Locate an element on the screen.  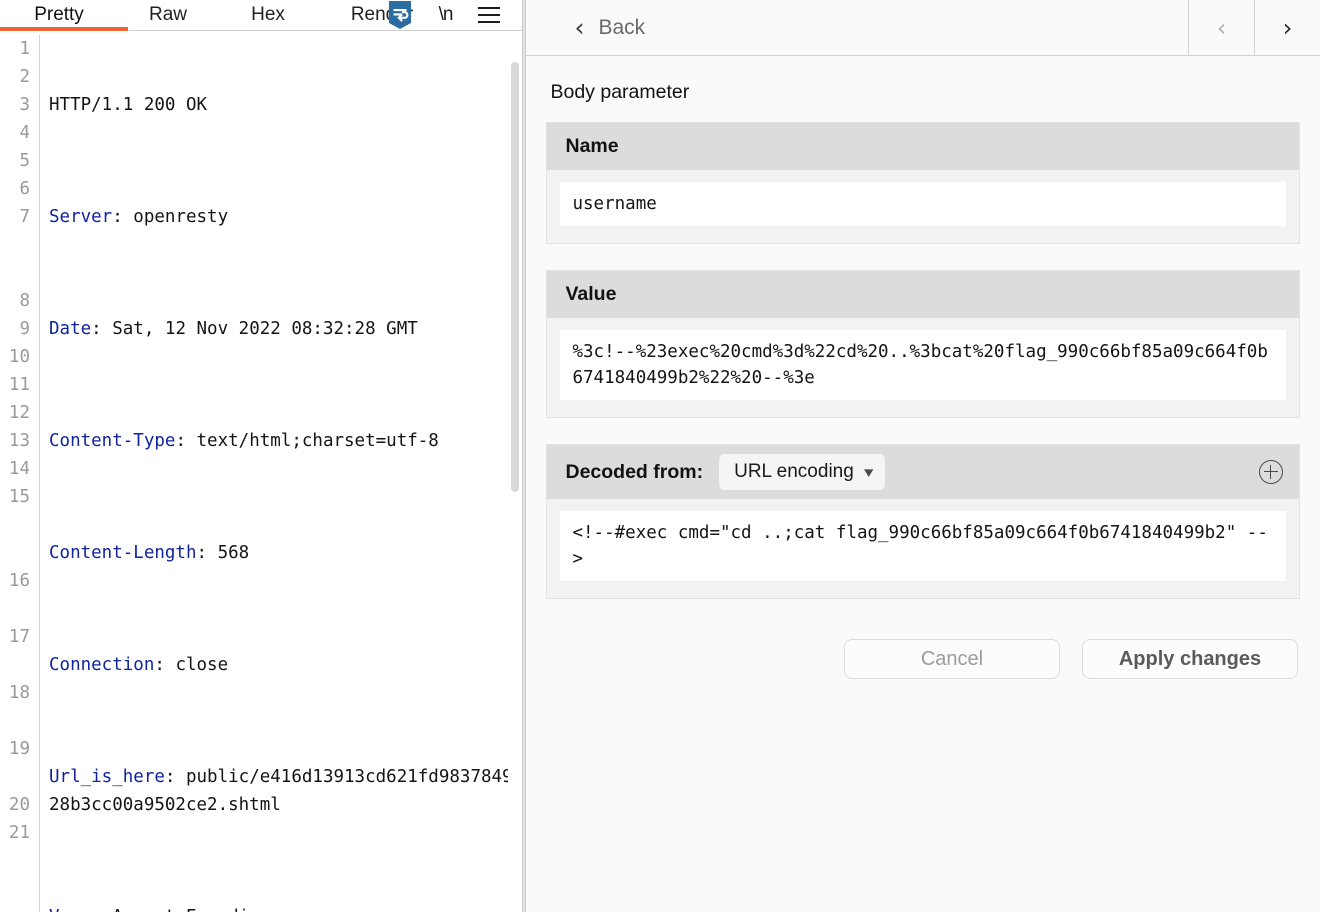
line-number: 12 is located at coordinates (19, 413).